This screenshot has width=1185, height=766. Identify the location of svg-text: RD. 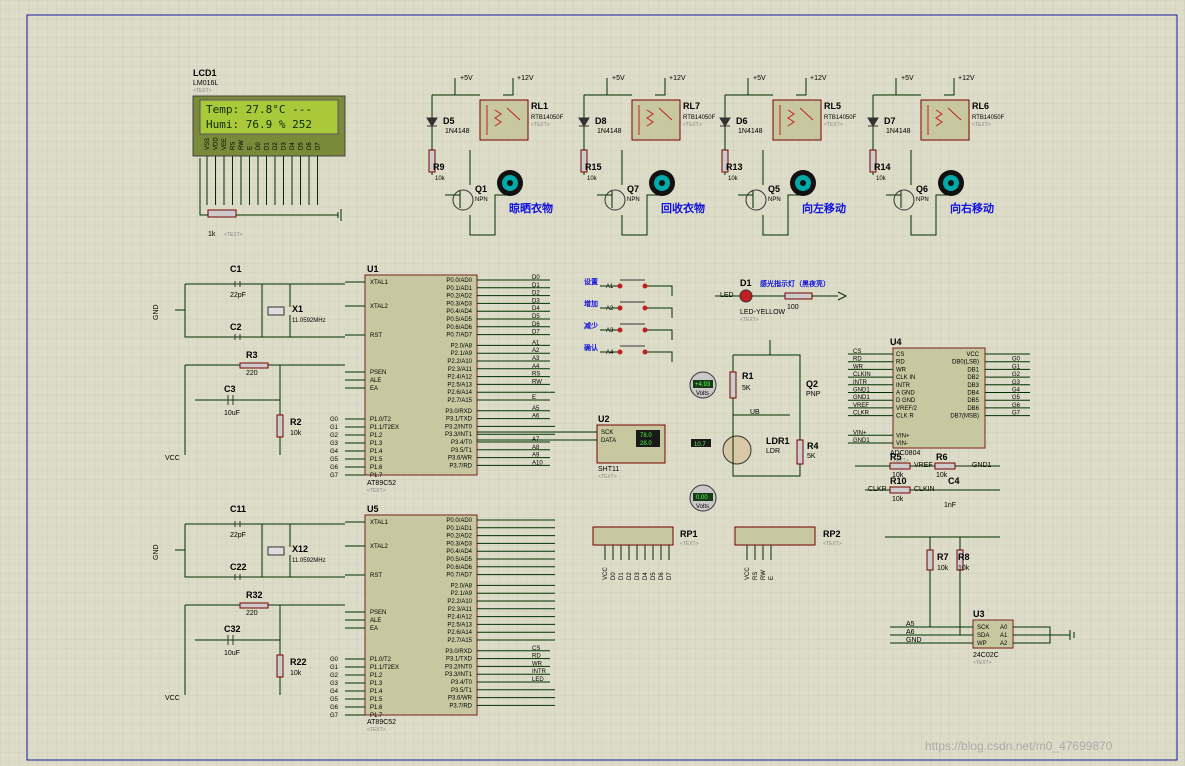
(900, 363).